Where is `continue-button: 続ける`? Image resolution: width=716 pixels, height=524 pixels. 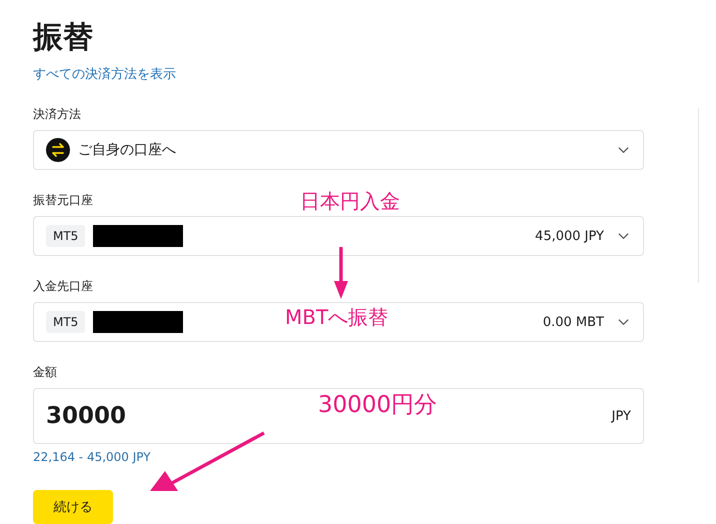 continue-button: 続ける is located at coordinates (73, 507).